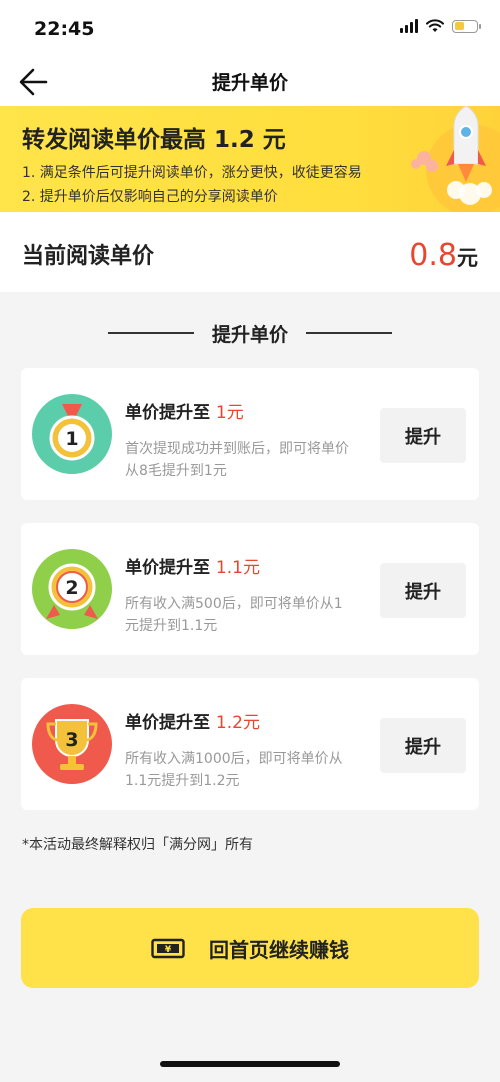 This screenshot has height=1082, width=500. I want to click on back-to-home-button: ¥ 回首页继续赚钱, so click(250, 948).